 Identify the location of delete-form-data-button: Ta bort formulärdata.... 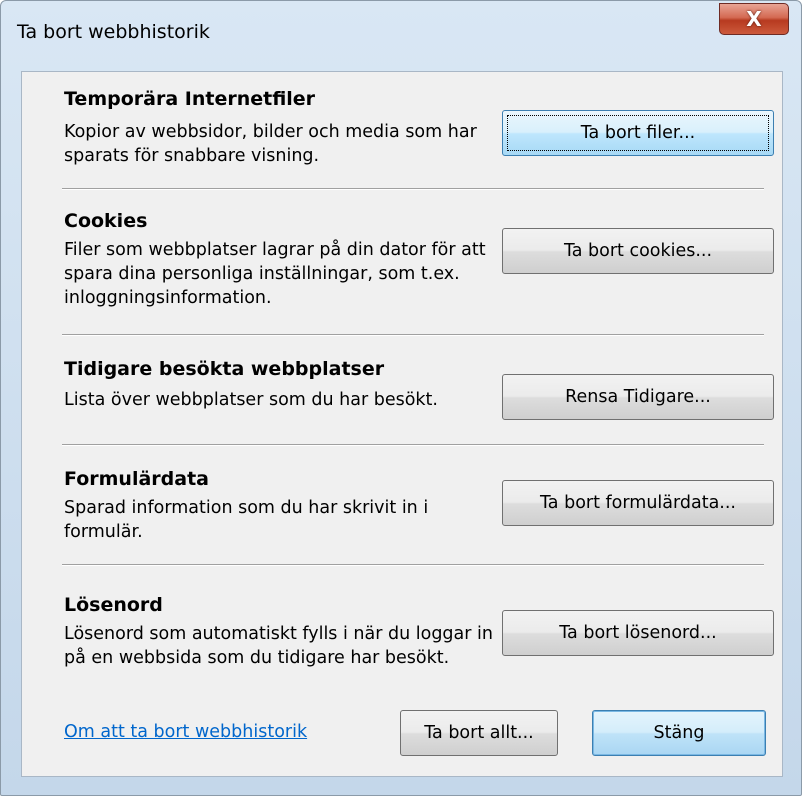
(638, 503).